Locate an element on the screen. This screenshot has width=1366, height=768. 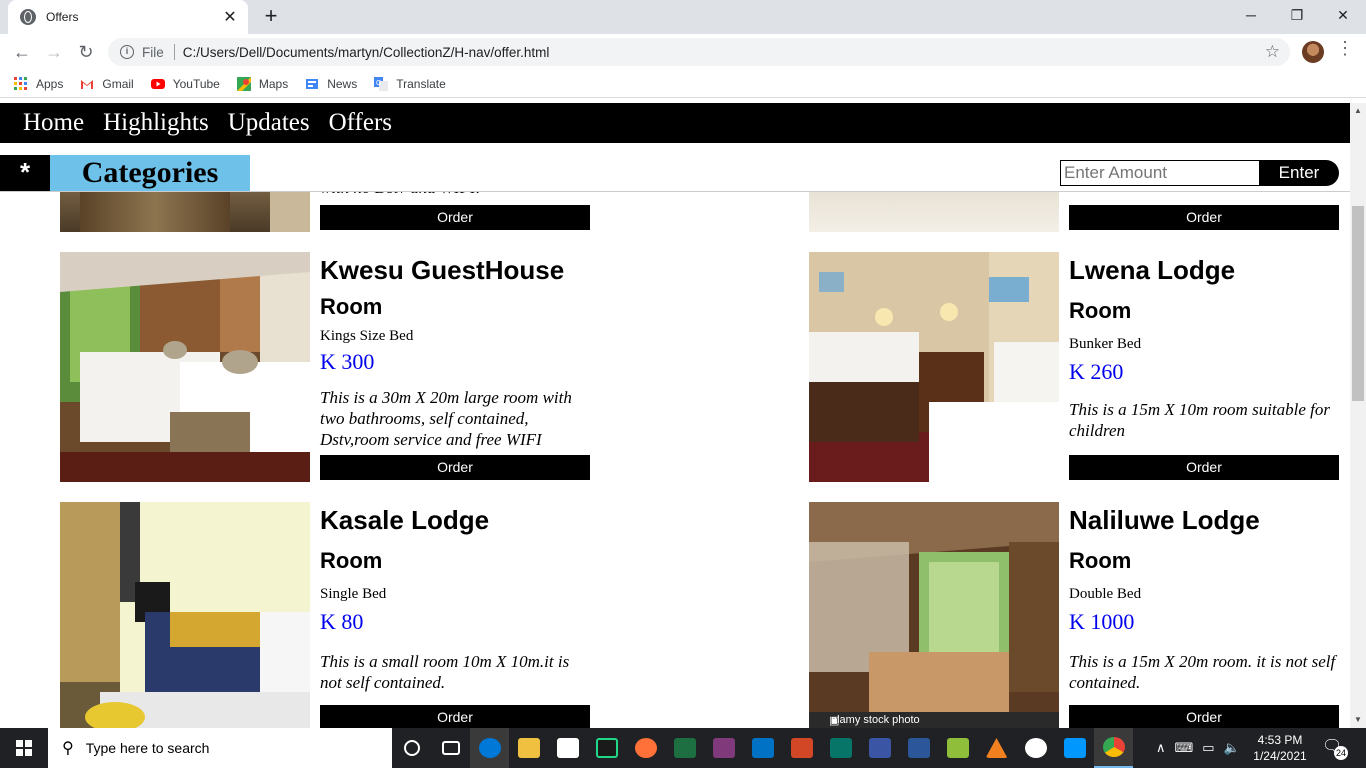
scroll-thumb is located at coordinates (1358, 303).